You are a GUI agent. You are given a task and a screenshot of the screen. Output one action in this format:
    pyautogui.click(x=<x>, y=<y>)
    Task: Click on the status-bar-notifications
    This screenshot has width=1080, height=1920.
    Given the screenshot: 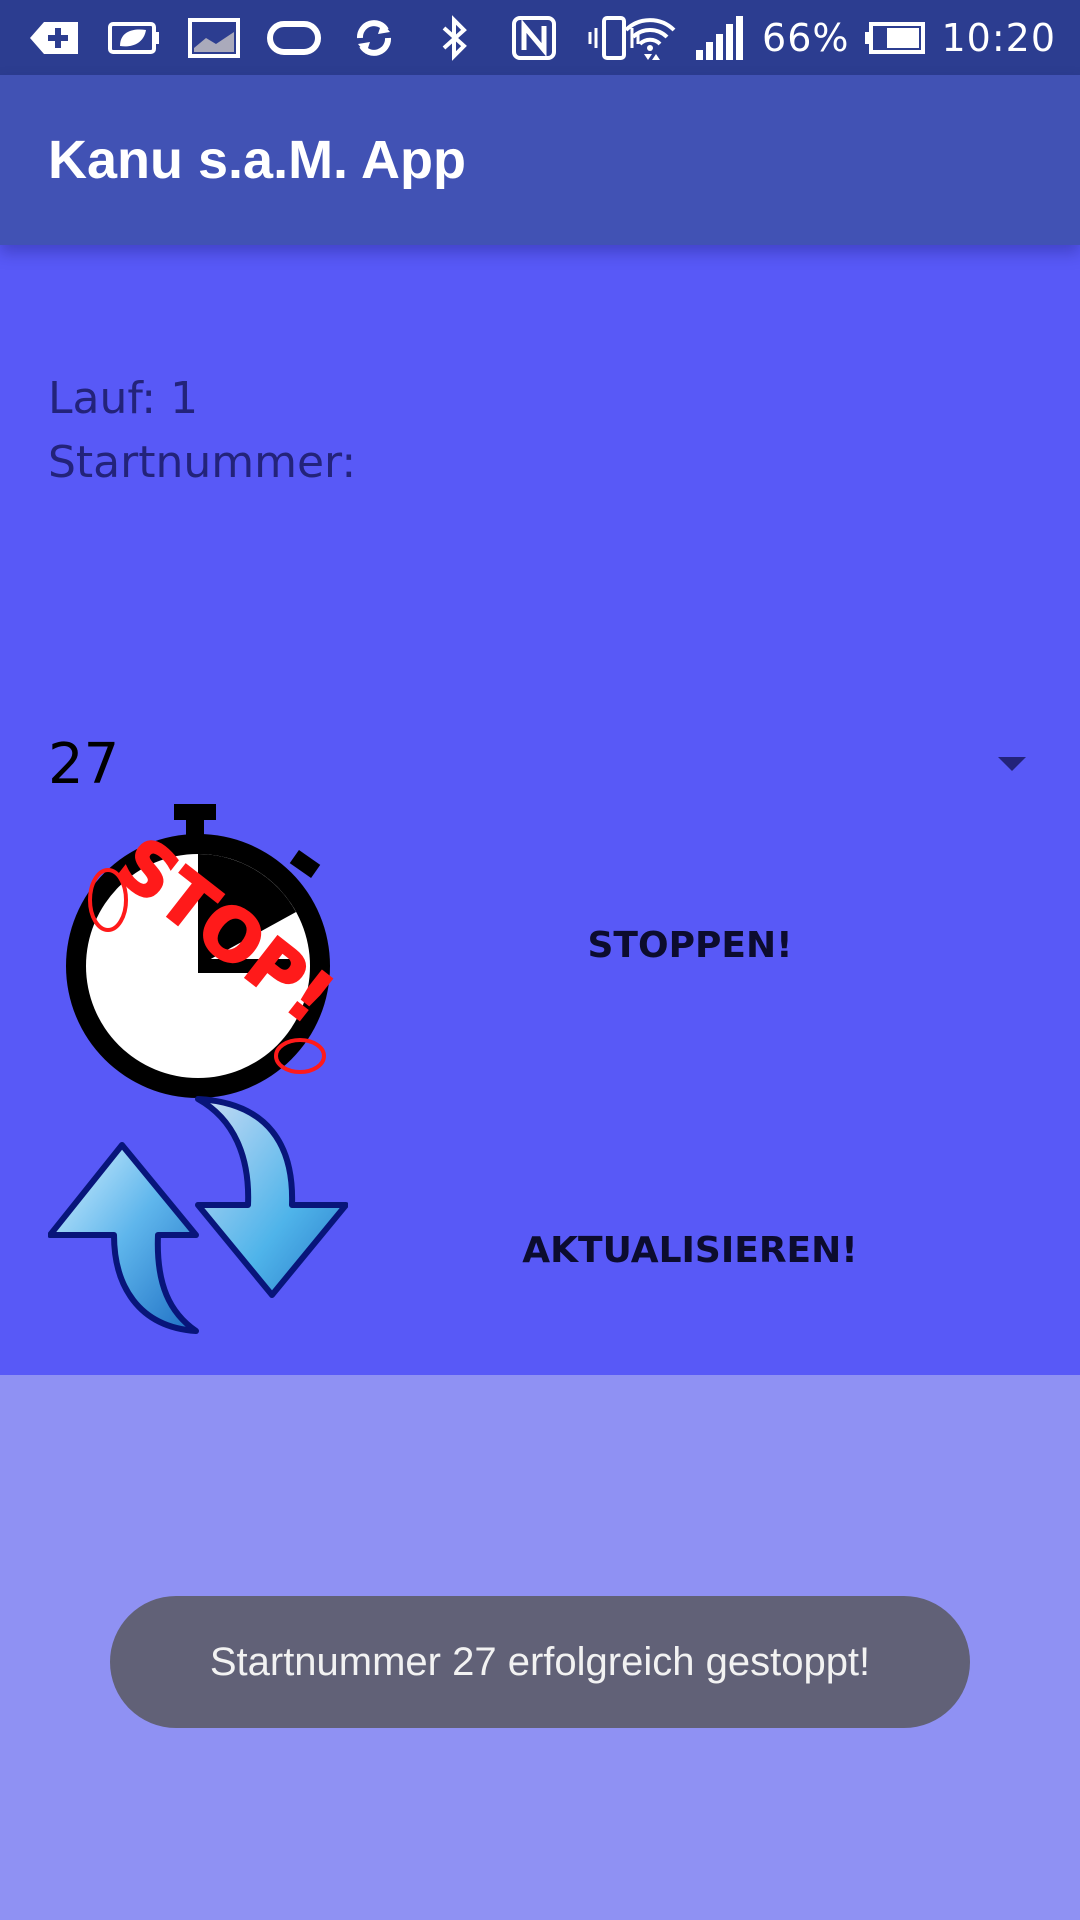 What is the action you would take?
    pyautogui.click(x=334, y=37)
    